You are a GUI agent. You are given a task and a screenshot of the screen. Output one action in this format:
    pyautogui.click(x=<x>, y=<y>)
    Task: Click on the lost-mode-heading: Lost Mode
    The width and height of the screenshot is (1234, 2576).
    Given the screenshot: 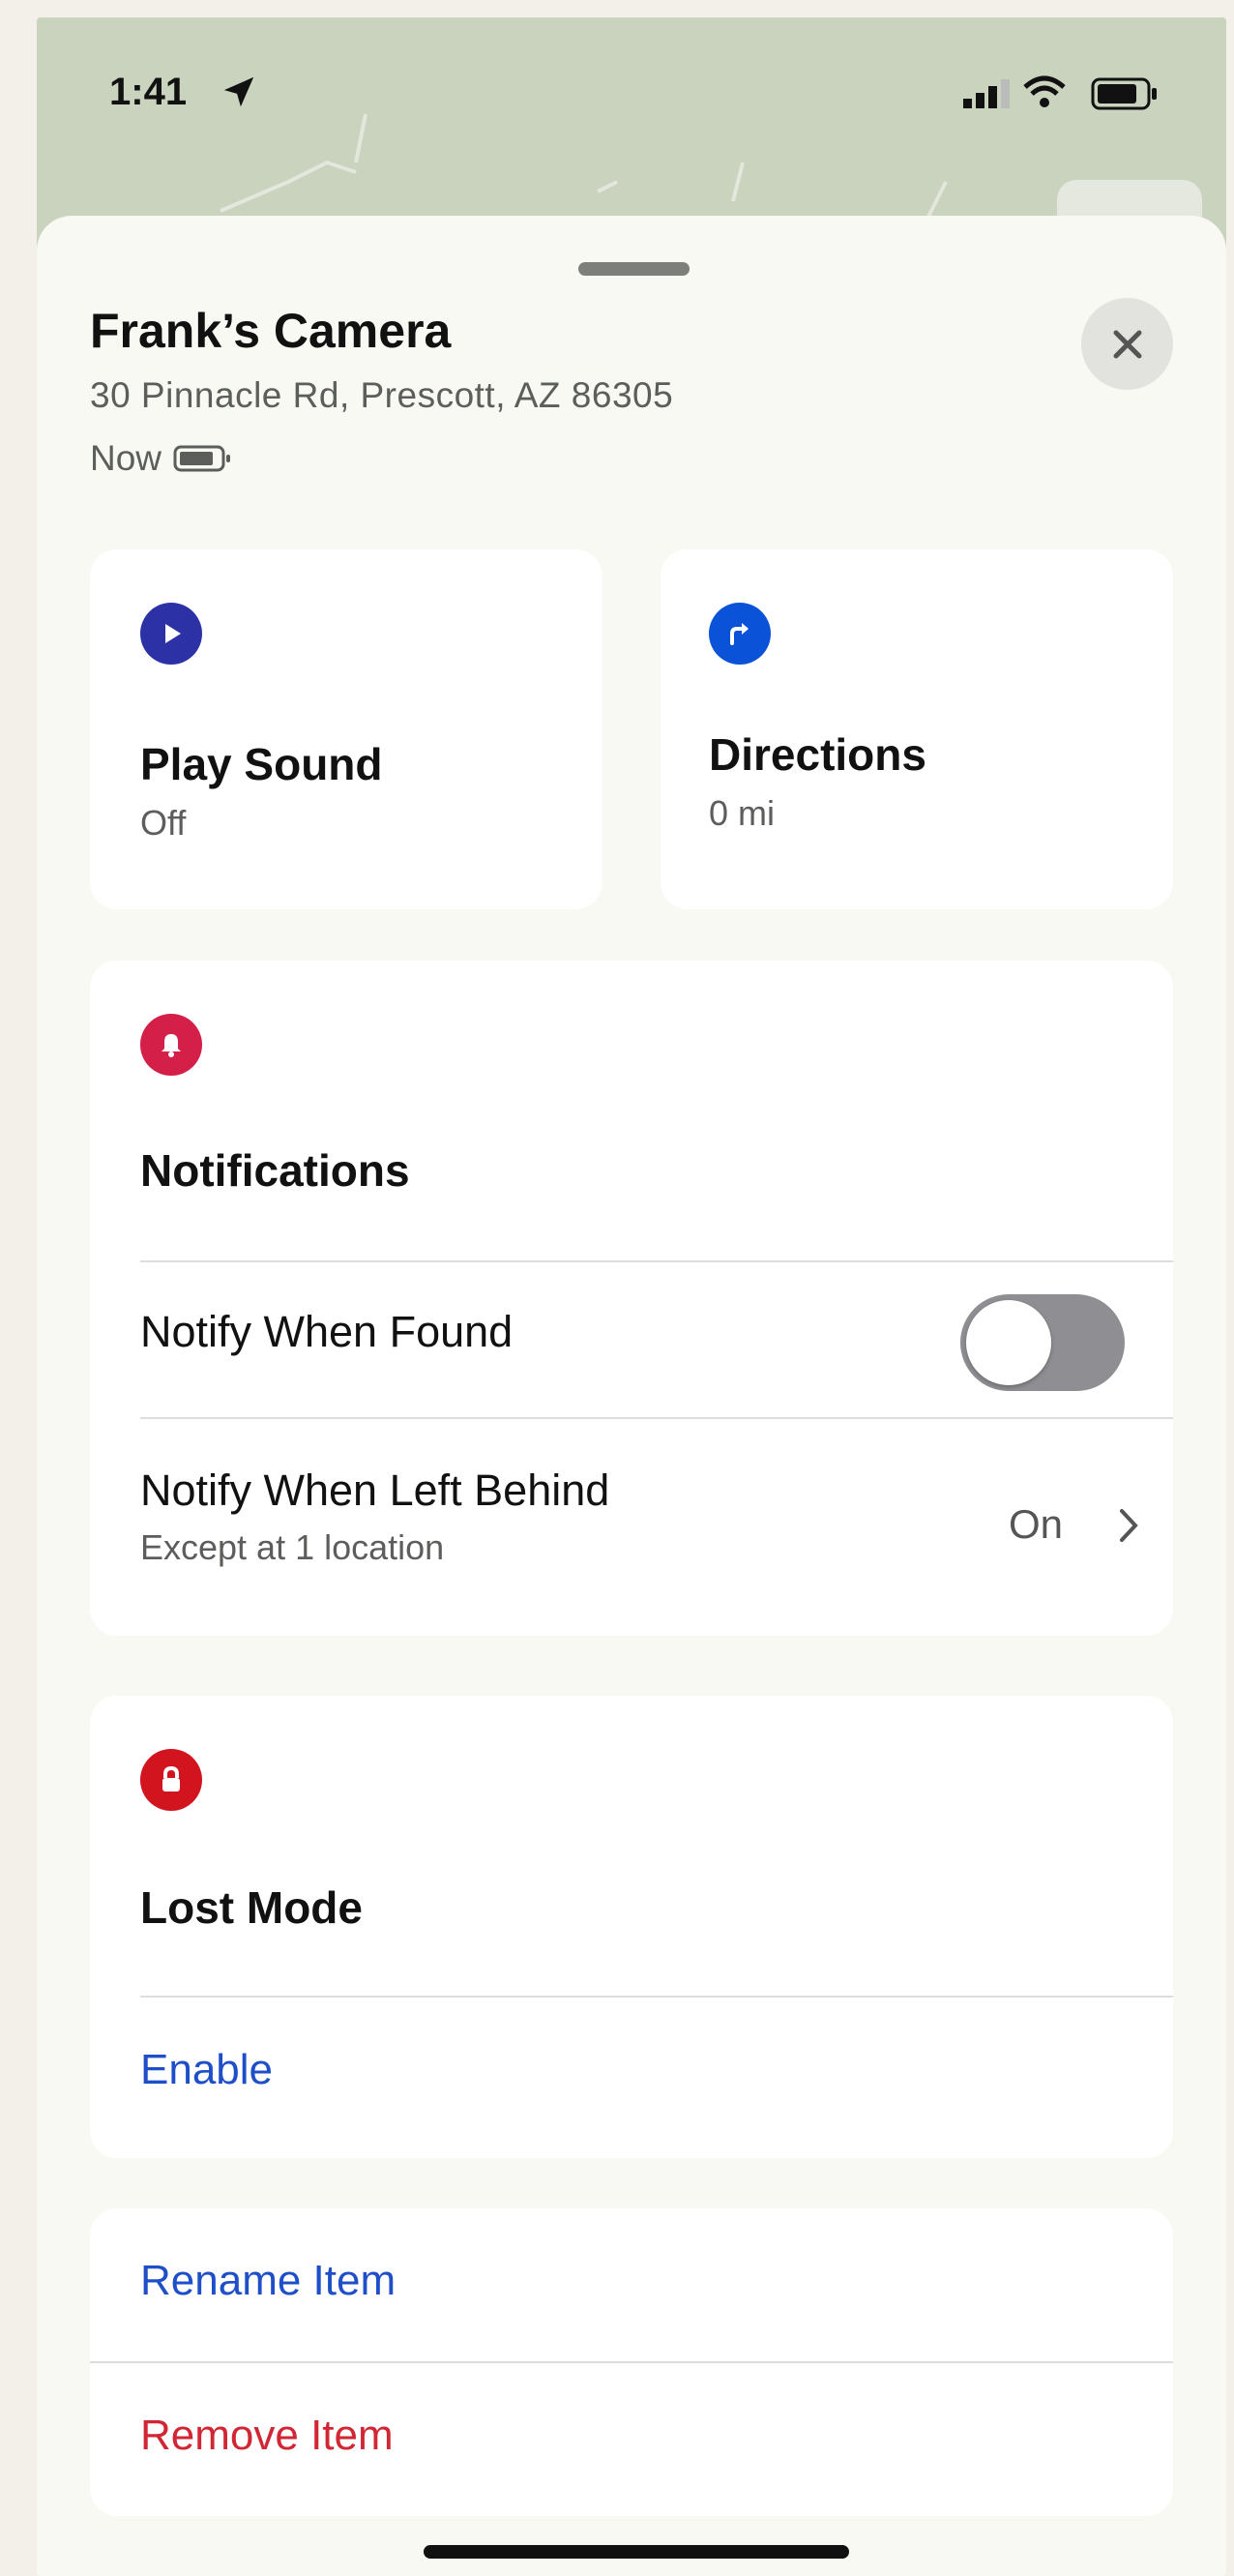 What is the action you would take?
    pyautogui.click(x=251, y=1907)
    